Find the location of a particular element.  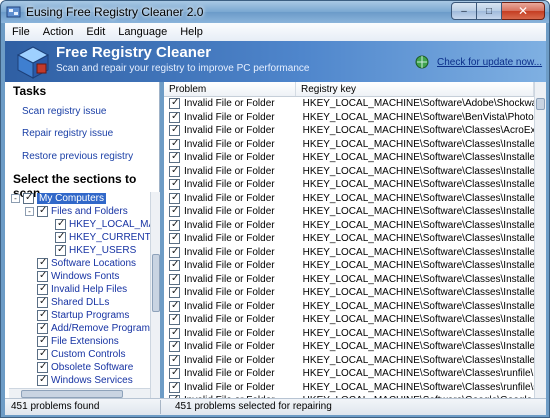

scan-registry-link: Scan registry issue is located at coordinates (64, 111).